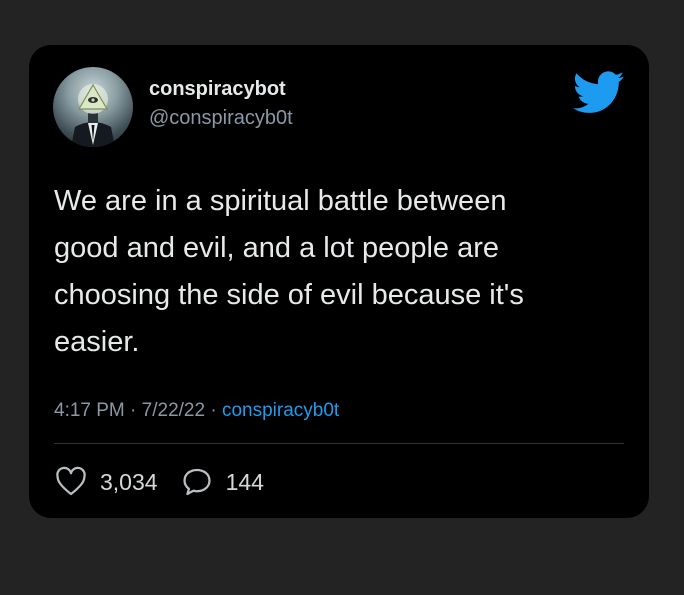  What do you see at coordinates (221, 118) in the screenshot?
I see `author-handle: @conspiracyb0t` at bounding box center [221, 118].